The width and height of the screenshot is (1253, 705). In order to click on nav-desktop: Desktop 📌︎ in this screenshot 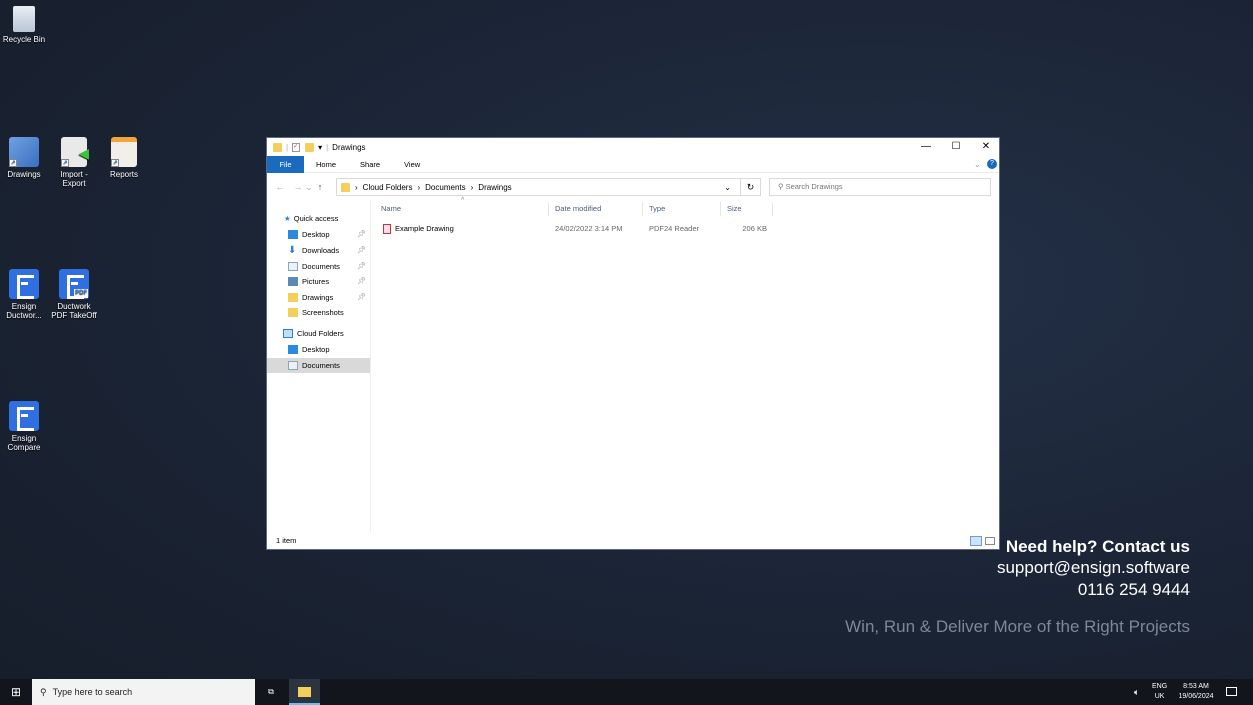, I will do `click(318, 234)`.